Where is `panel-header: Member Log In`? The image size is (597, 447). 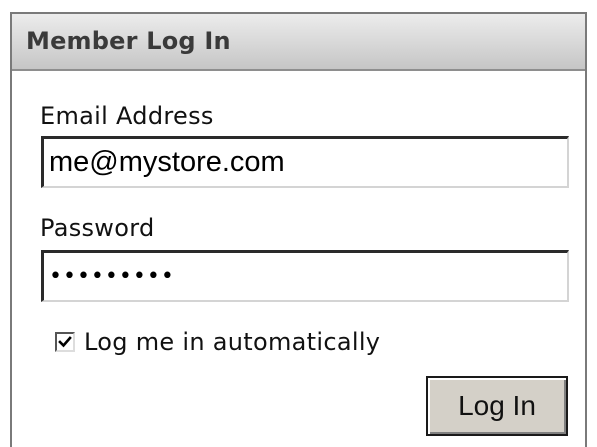 panel-header: Member Log In is located at coordinates (298, 42).